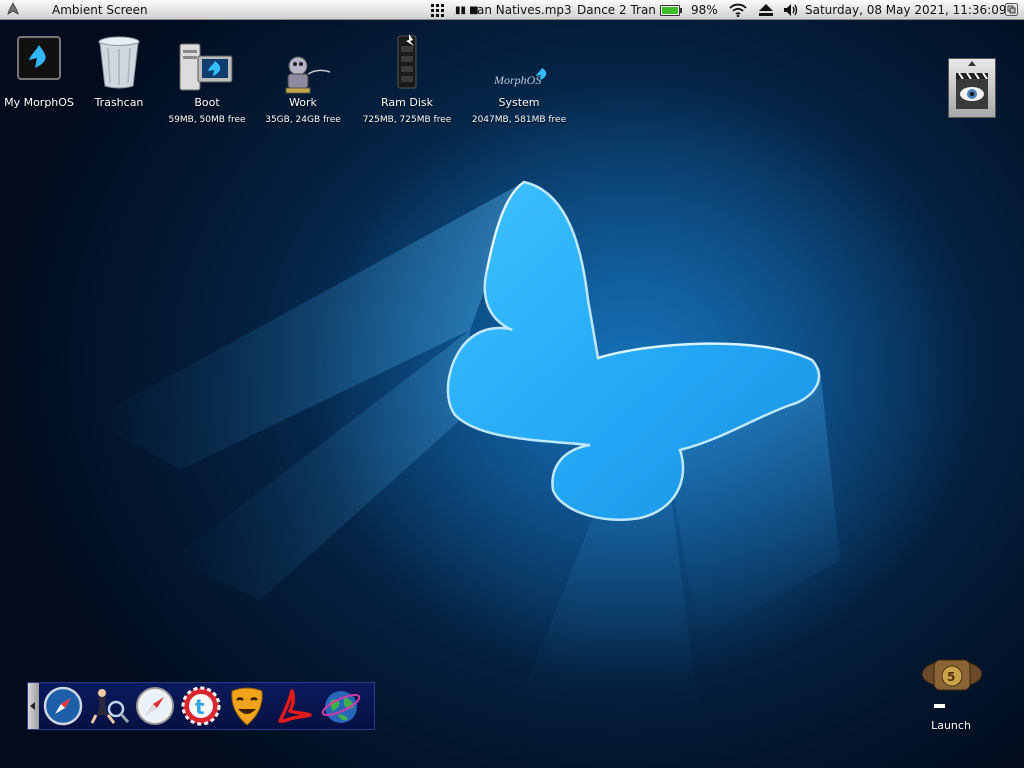 This screenshot has width=1024, height=768. I want to click on dock-handle, so click(33, 706).